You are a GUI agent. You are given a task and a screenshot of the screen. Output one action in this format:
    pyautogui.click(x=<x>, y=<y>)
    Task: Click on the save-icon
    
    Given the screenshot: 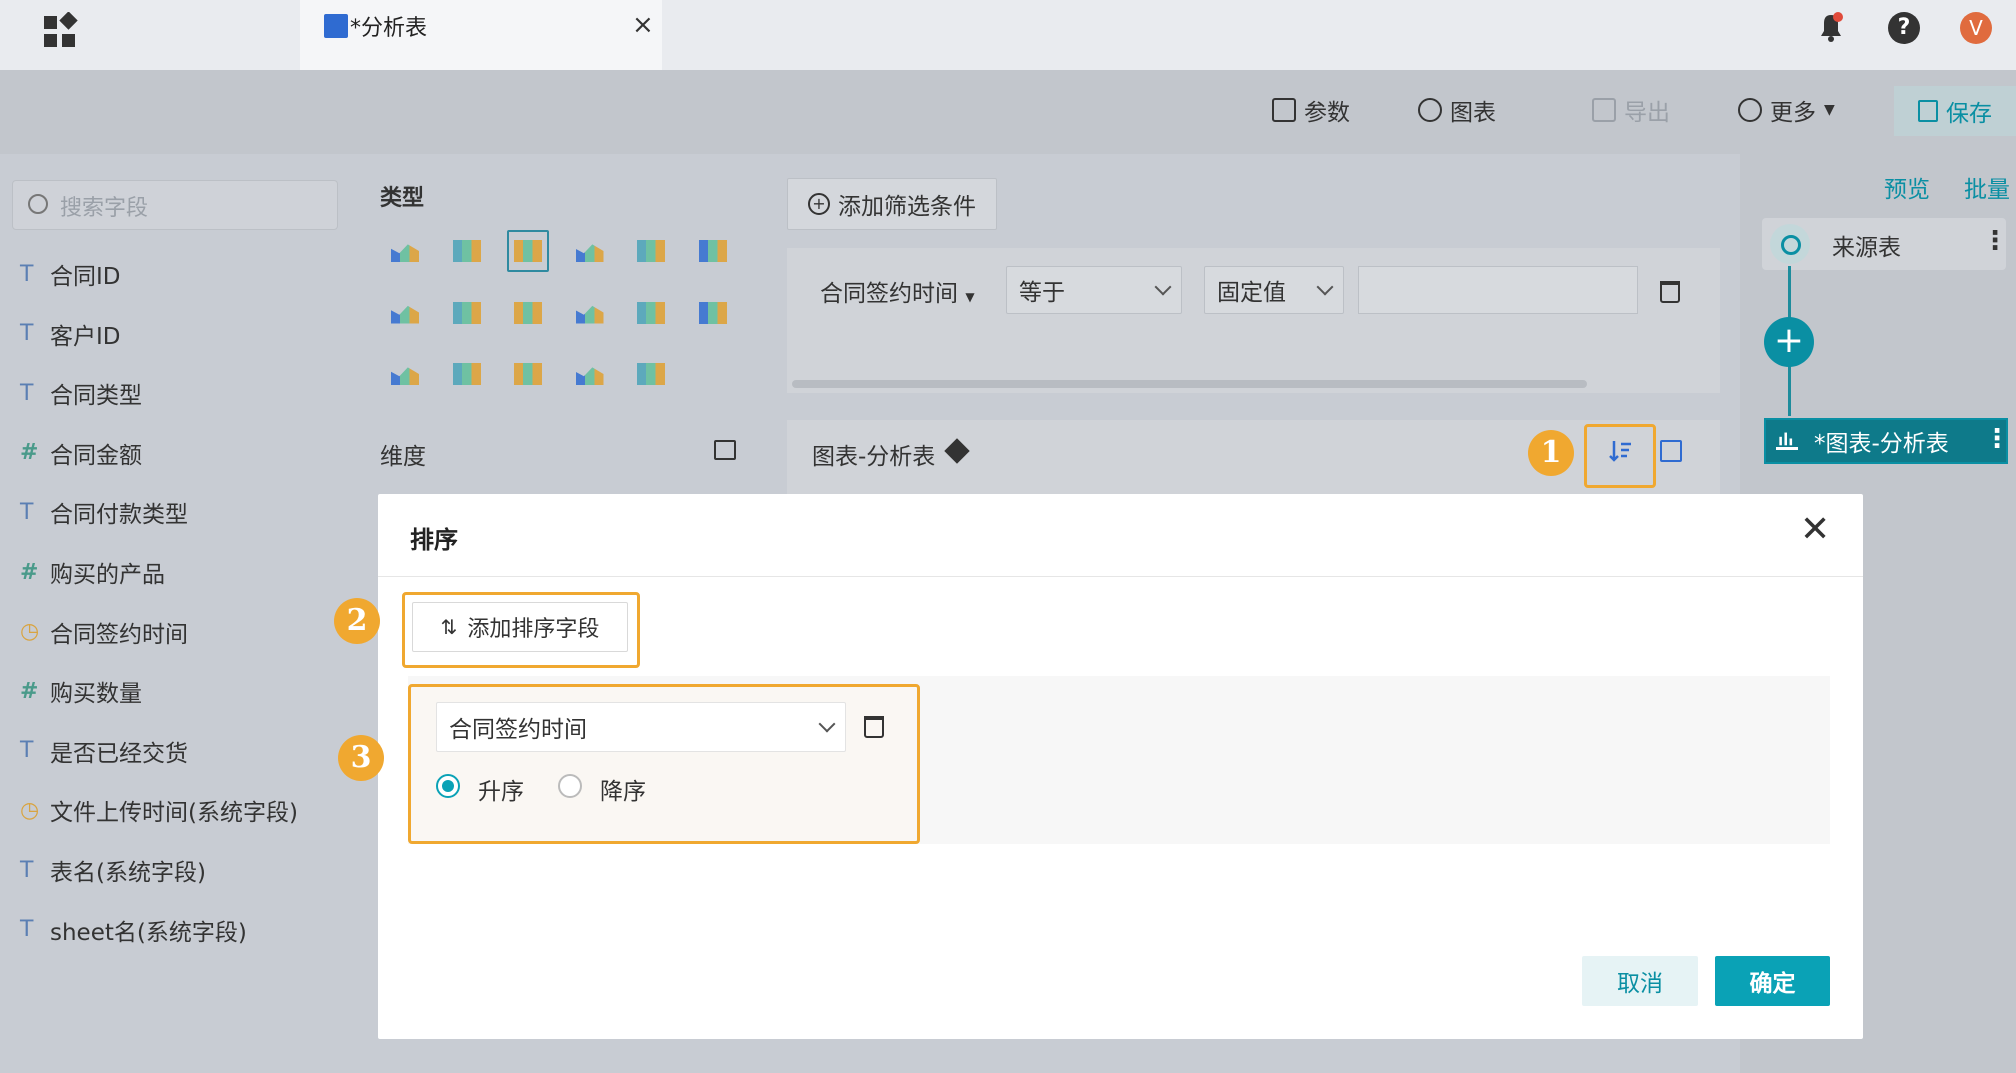 What is the action you would take?
    pyautogui.click(x=1928, y=111)
    